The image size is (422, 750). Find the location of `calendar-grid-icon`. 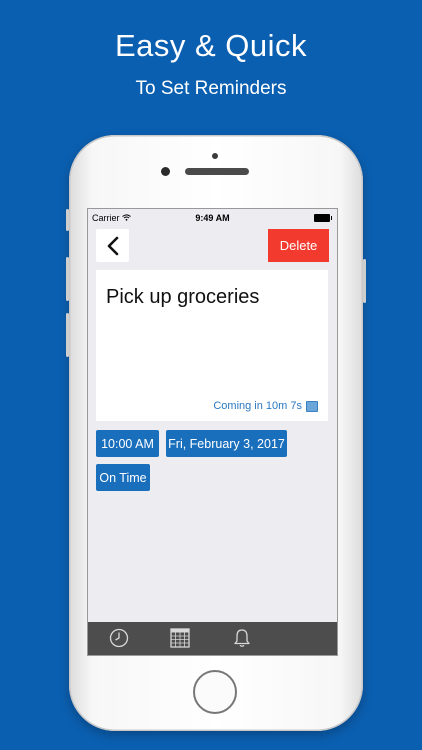

calendar-grid-icon is located at coordinates (180, 638).